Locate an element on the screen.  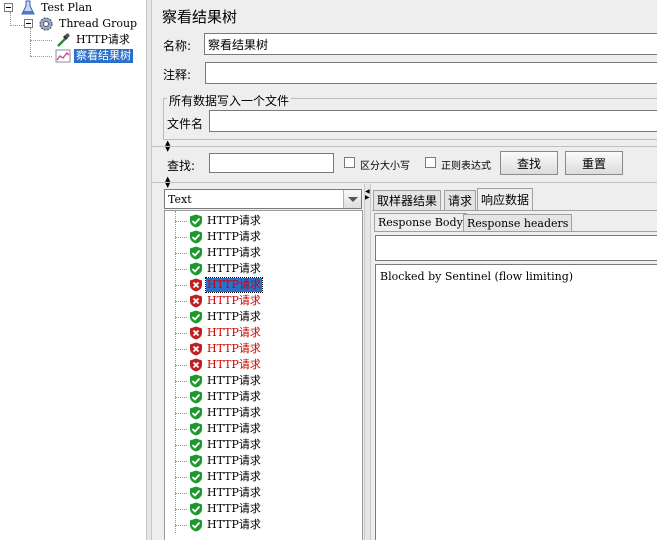
tree-node-label: HTTP请求 is located at coordinates (103, 39).